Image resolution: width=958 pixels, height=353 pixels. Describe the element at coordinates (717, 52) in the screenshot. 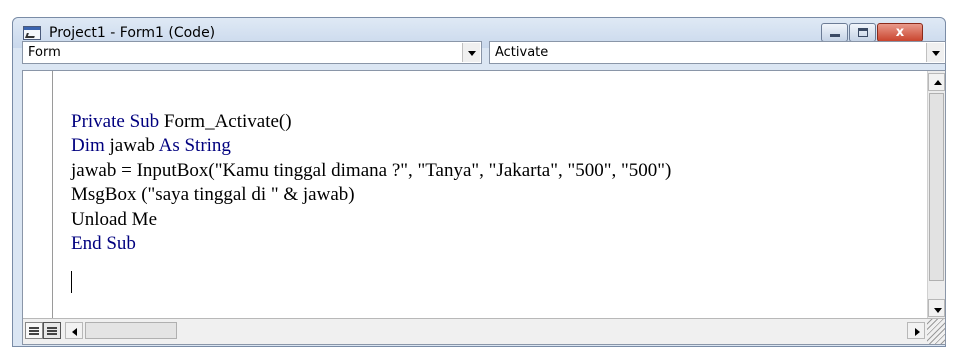

I see `procedure-dropdown: Activate` at that location.